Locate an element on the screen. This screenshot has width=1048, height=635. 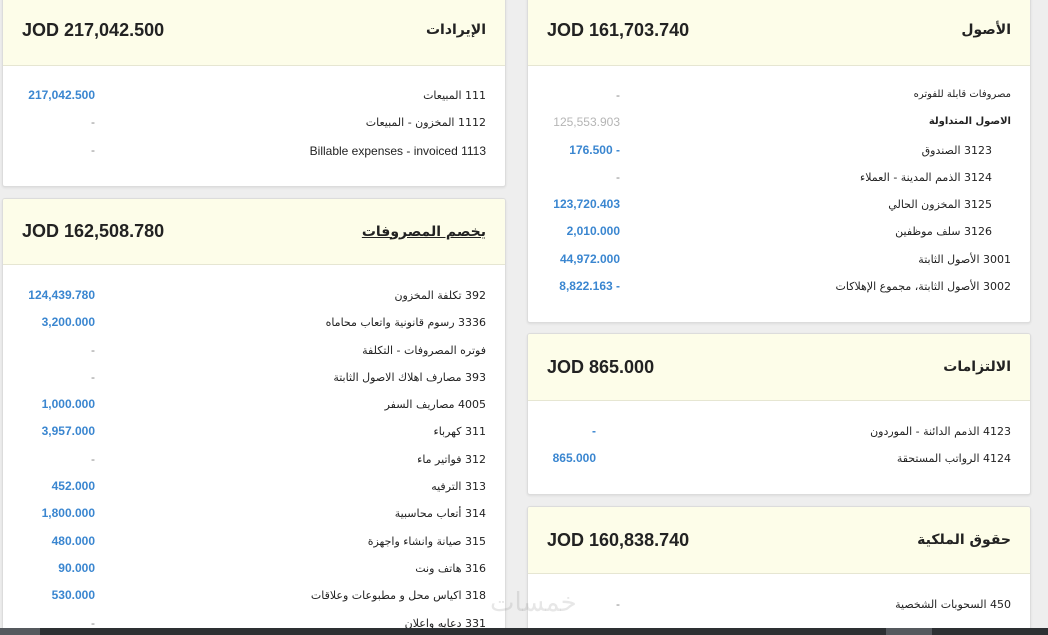
list-item: 392 تكلفة المخزون 124,439.780 is located at coordinates (254, 298).